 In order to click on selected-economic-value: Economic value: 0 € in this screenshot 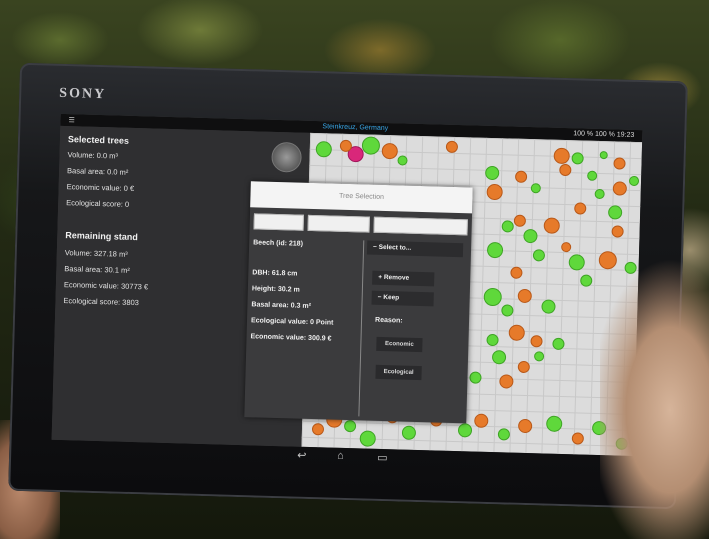, I will do `click(100, 187)`.